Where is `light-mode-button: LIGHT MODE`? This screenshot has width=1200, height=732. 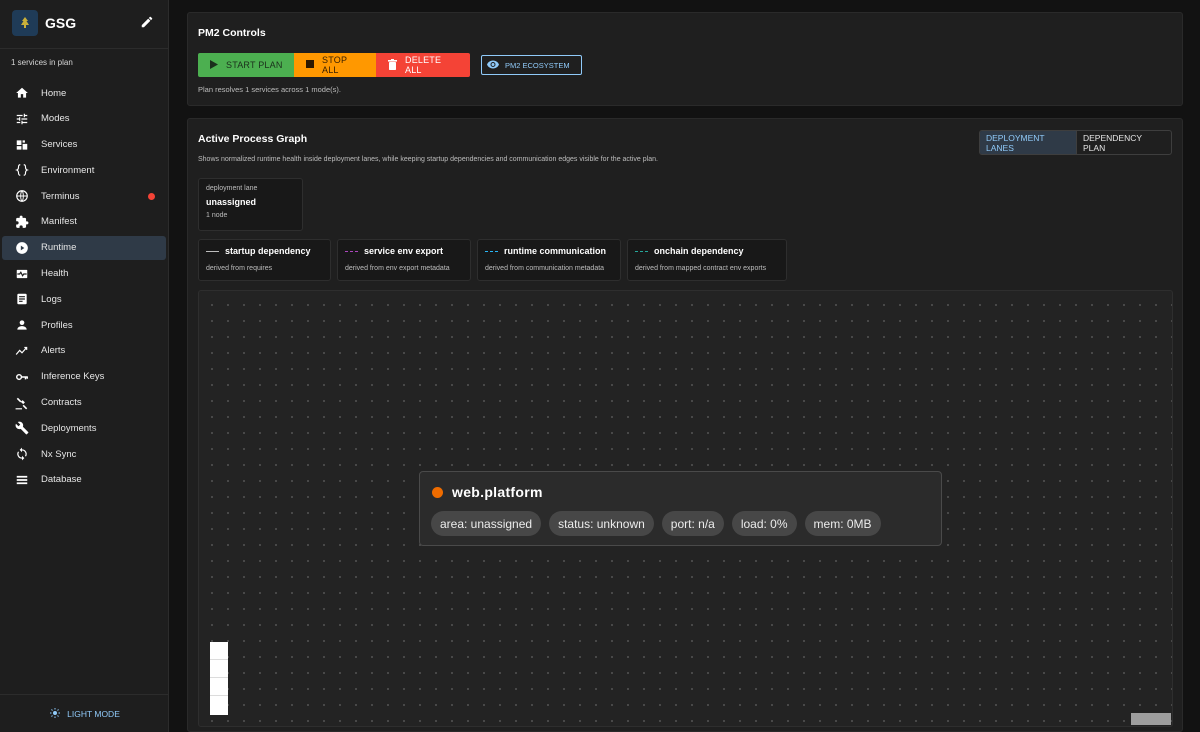 light-mode-button: LIGHT MODE is located at coordinates (84, 714).